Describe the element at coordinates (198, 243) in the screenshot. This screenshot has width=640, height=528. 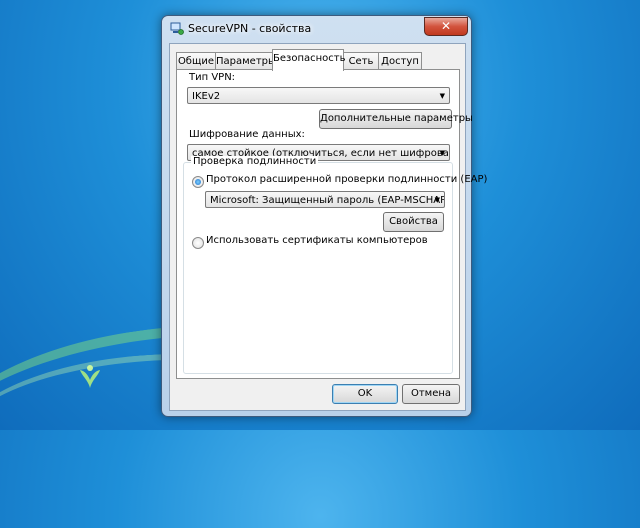
I see `certificate-radio` at that location.